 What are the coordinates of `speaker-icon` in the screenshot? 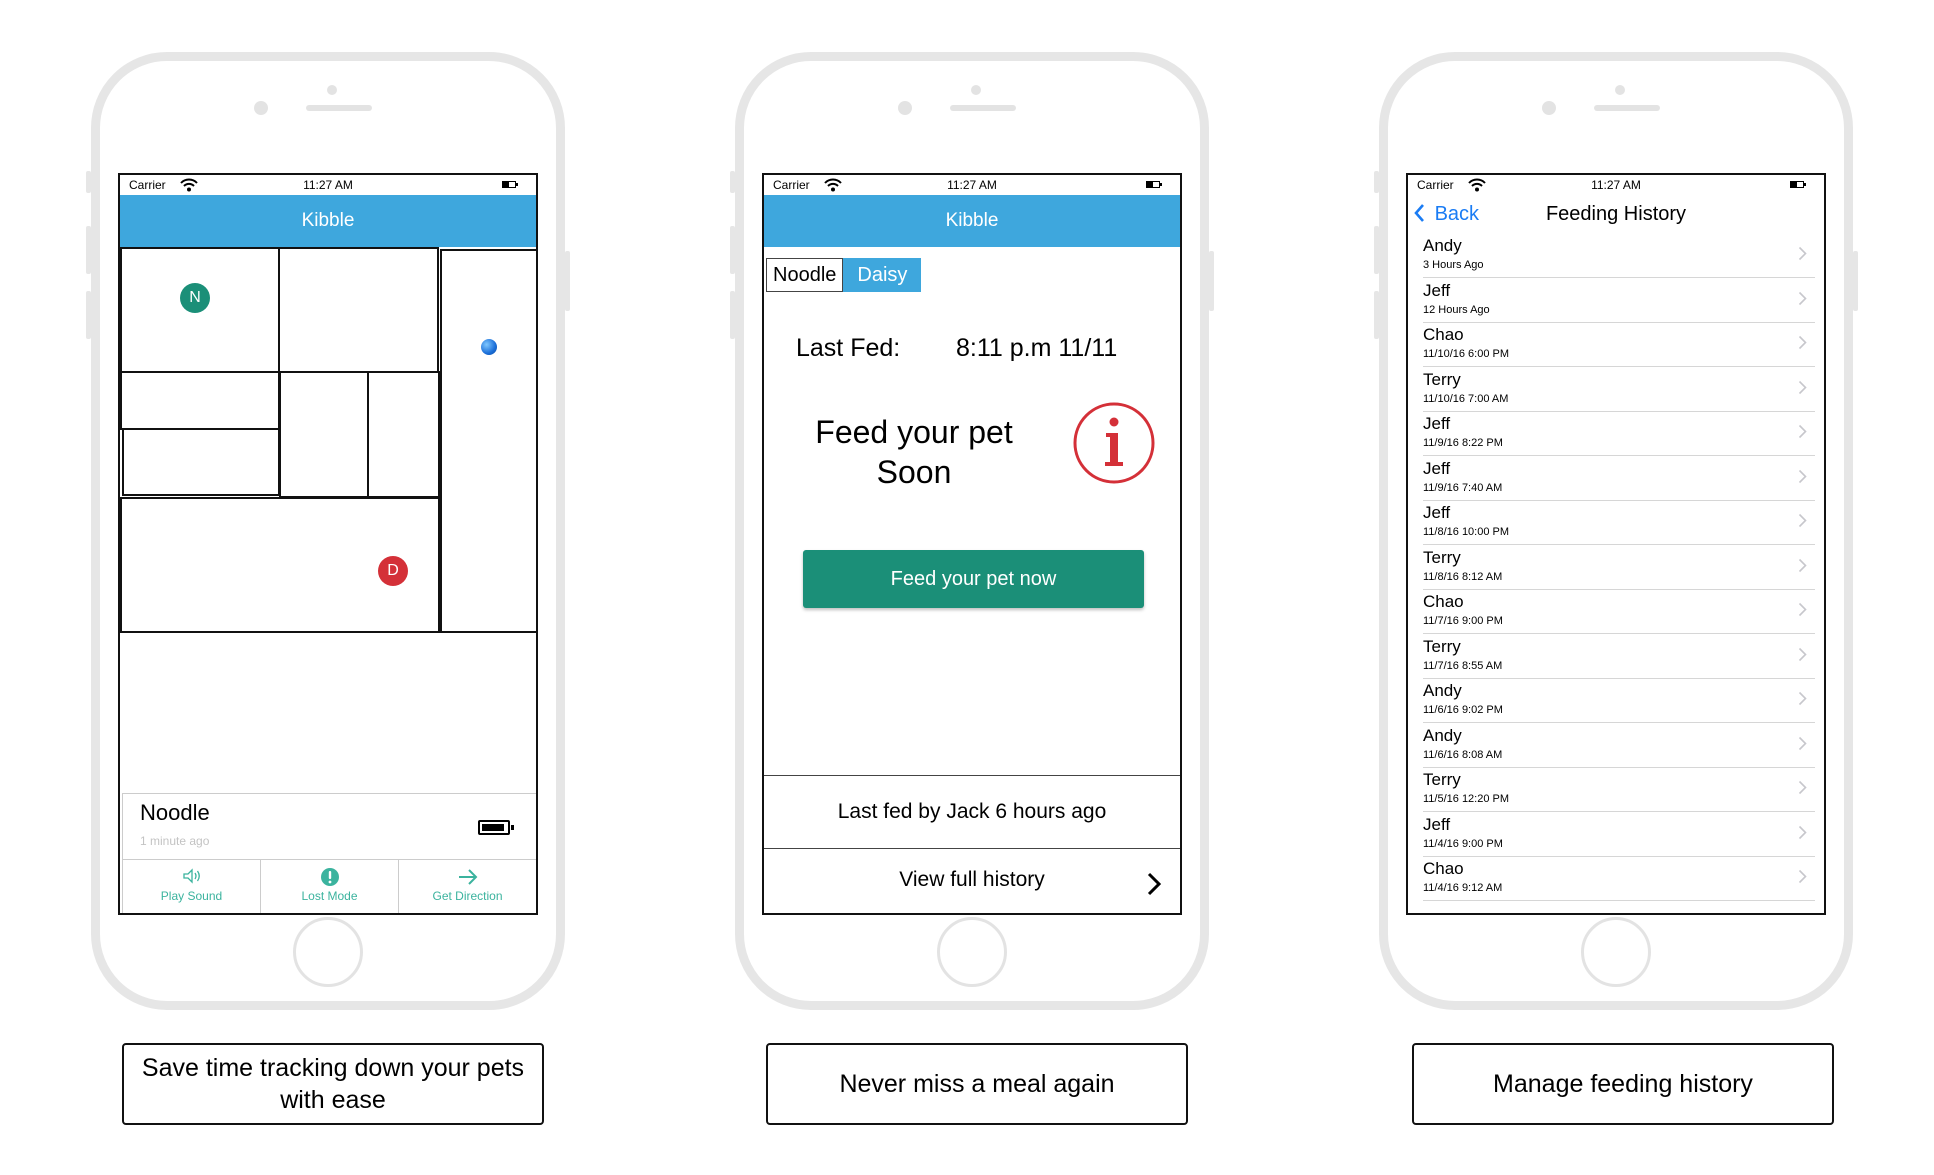 It's located at (191, 876).